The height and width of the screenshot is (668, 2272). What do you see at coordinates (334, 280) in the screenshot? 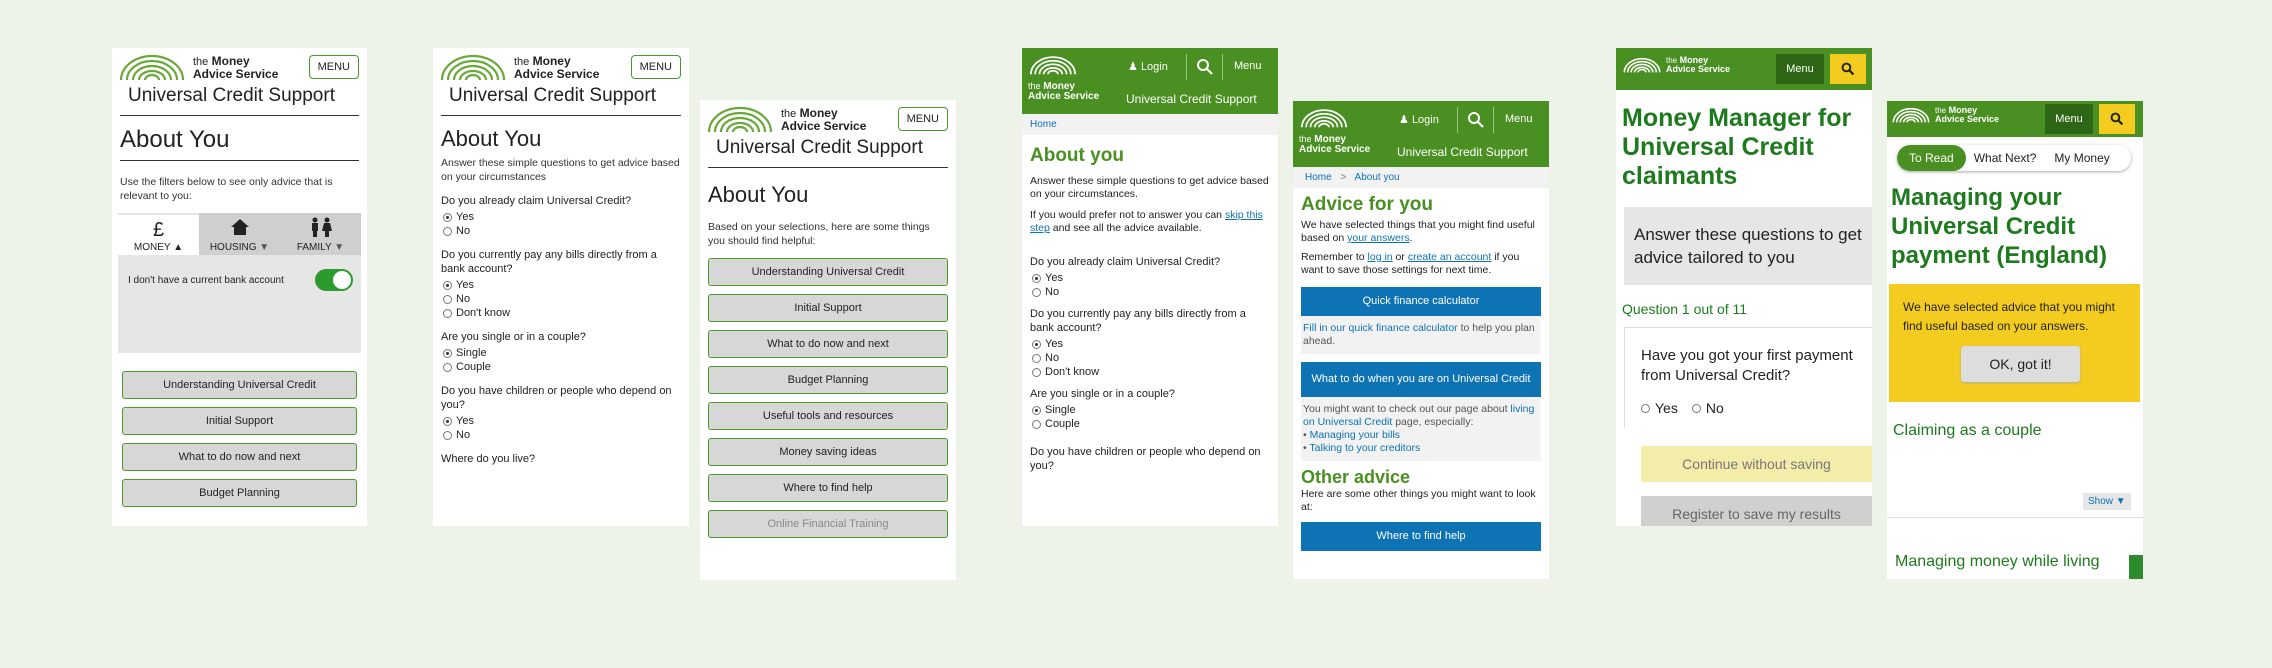
I see `bank-account-toggle` at bounding box center [334, 280].